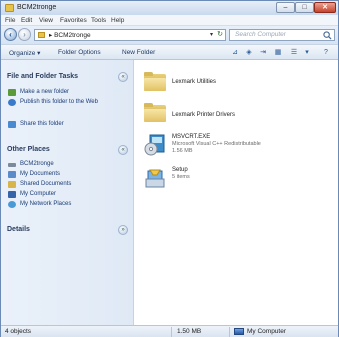 The height and width of the screenshot is (337, 339). What do you see at coordinates (155, 178) in the screenshot?
I see `setup-icon` at bounding box center [155, 178].